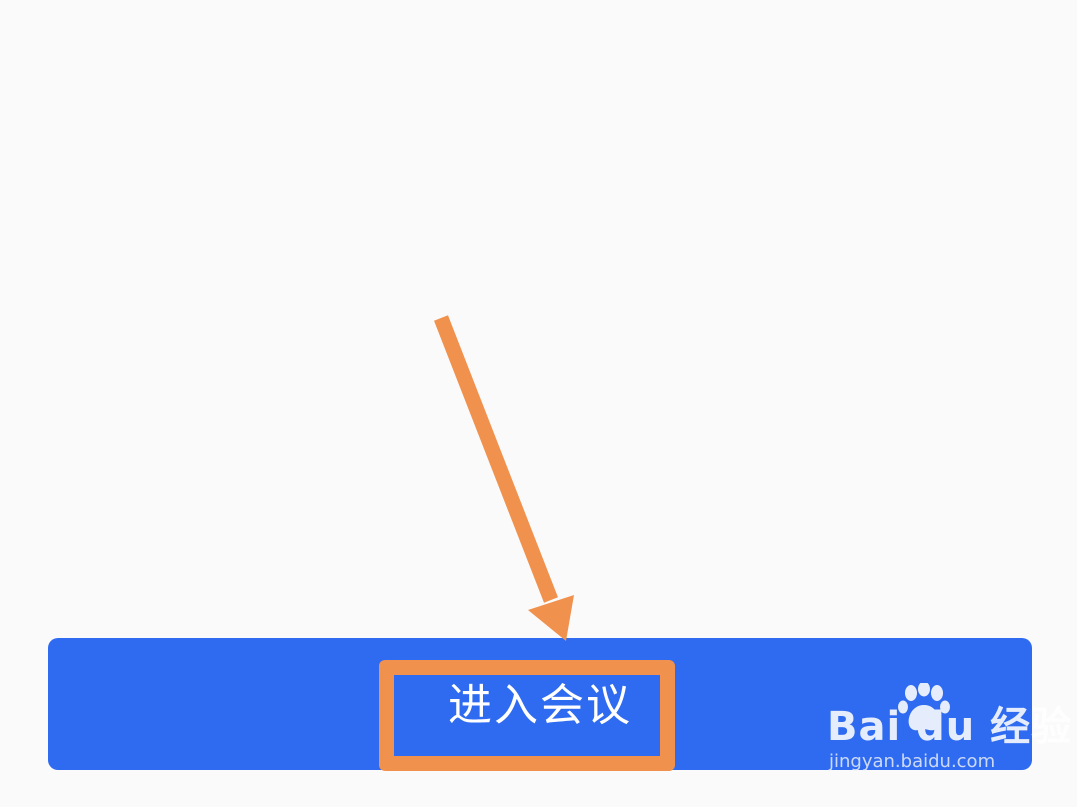 The width and height of the screenshot is (1077, 807). I want to click on join-meeting-button: 进入会议, so click(540, 704).